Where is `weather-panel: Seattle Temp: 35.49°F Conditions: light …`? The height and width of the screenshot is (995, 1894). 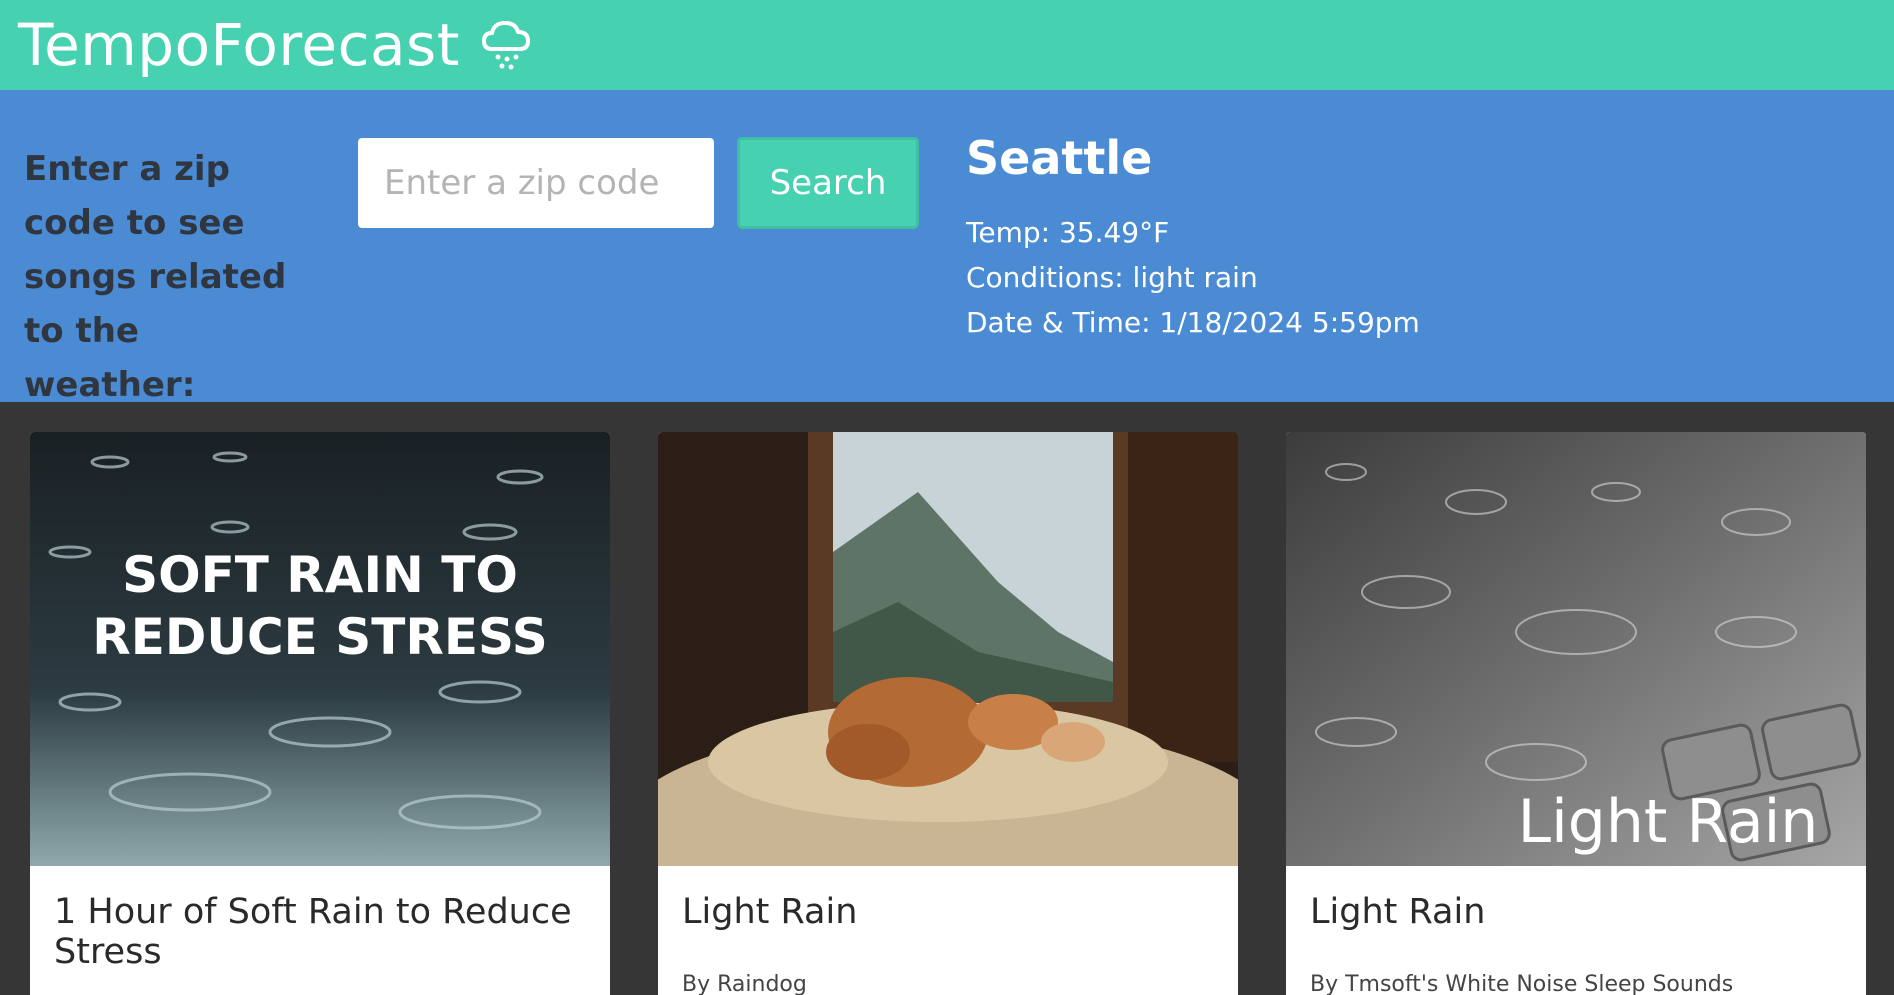 weather-panel: Seattle Temp: 35.49°F Conditions: light … is located at coordinates (1193, 236).